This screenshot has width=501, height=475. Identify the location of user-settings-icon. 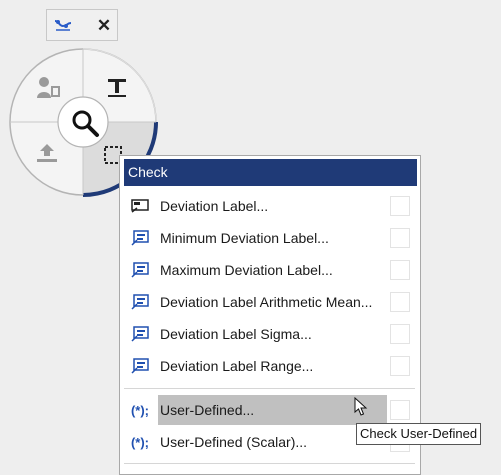
(50, 90).